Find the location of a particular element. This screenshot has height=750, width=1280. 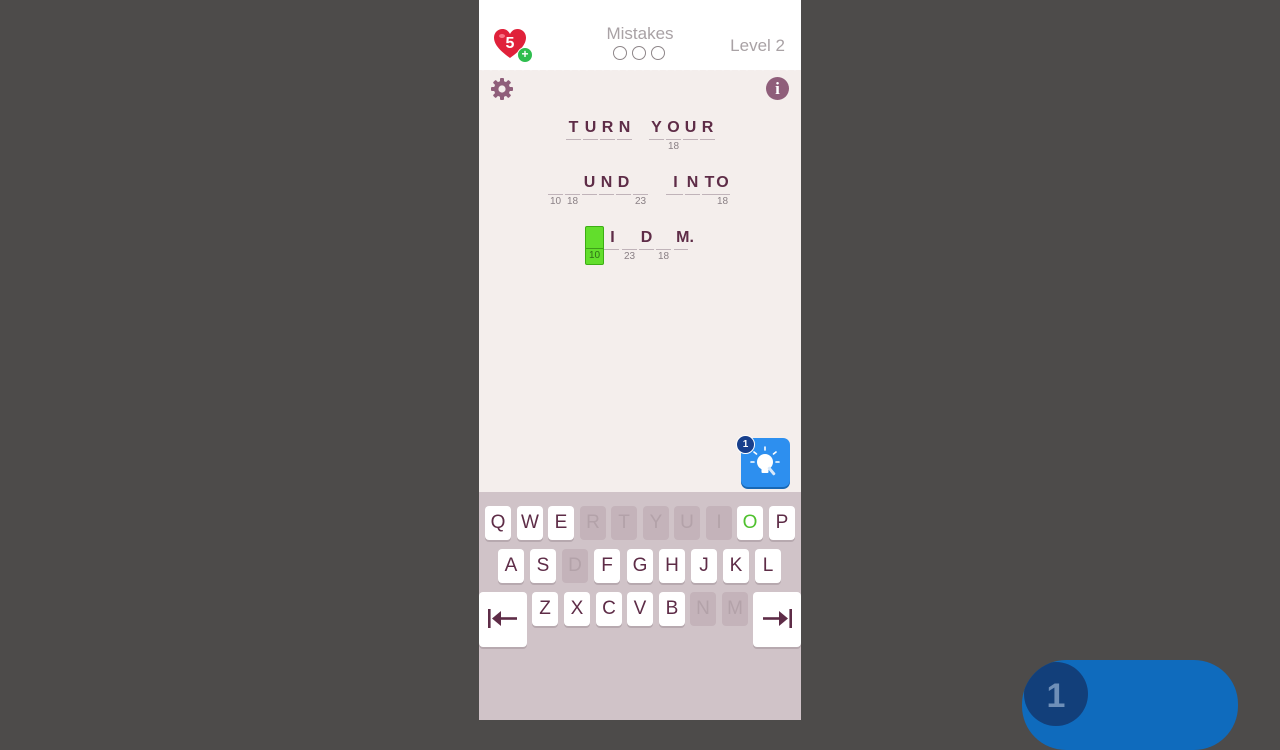

puzzle-cell: Y is located at coordinates (656, 138).